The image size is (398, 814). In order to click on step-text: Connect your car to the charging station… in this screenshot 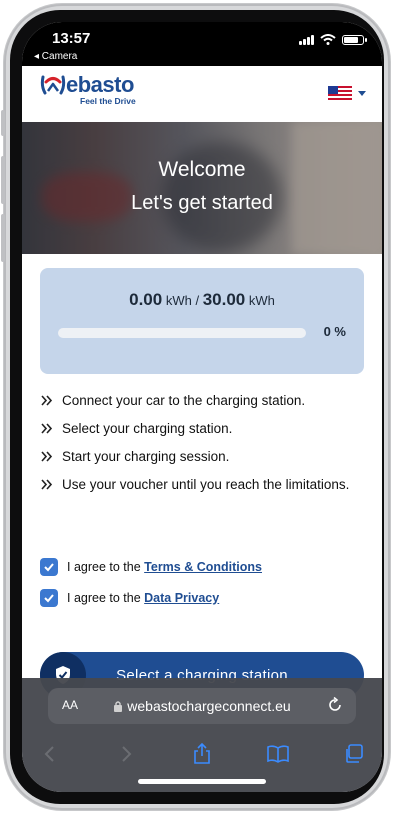, I will do `click(184, 400)`.